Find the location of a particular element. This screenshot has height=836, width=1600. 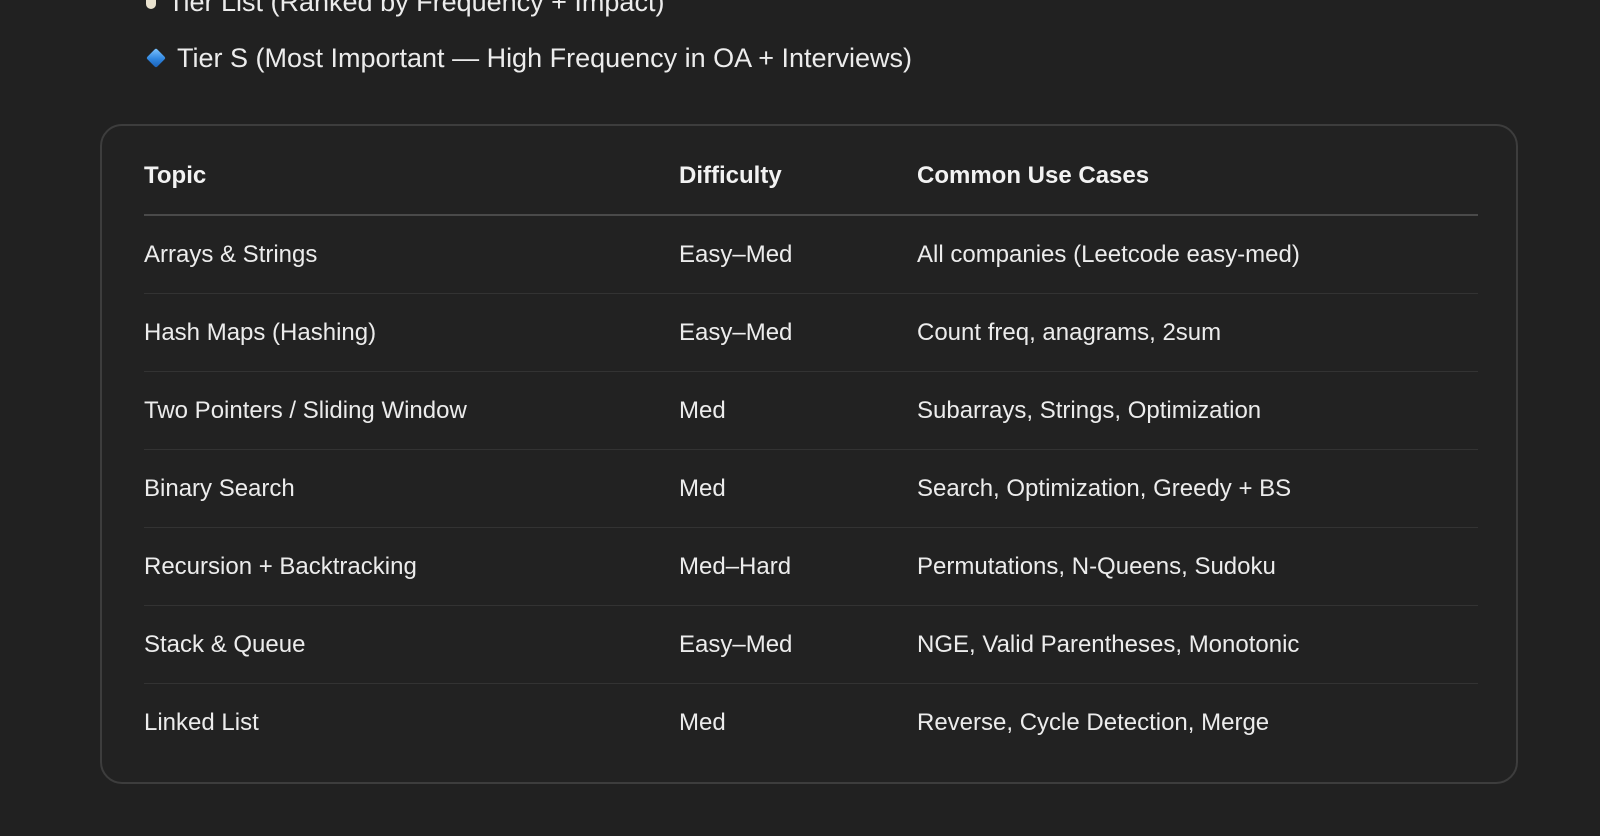

cell-topic: Binary Search is located at coordinates (411, 488).